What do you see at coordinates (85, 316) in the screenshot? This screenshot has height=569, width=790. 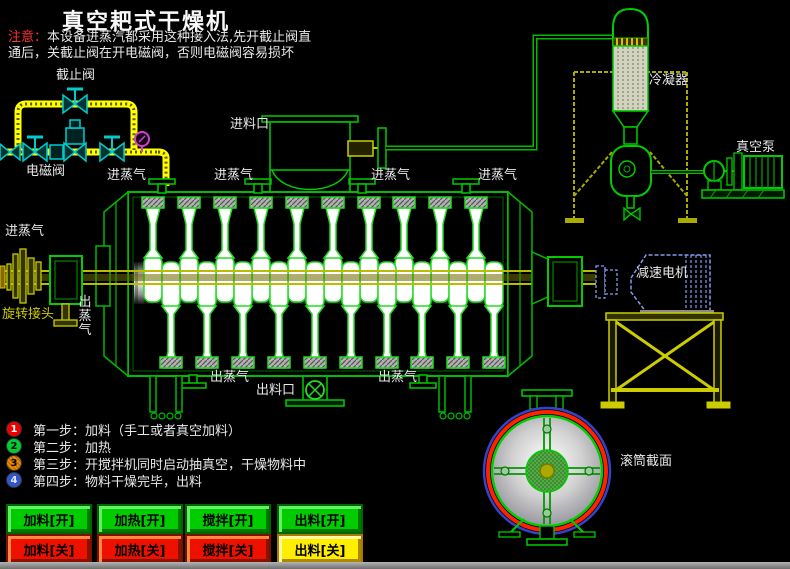 I see `label-steam-out-shaft: 出蒸气` at bounding box center [85, 316].